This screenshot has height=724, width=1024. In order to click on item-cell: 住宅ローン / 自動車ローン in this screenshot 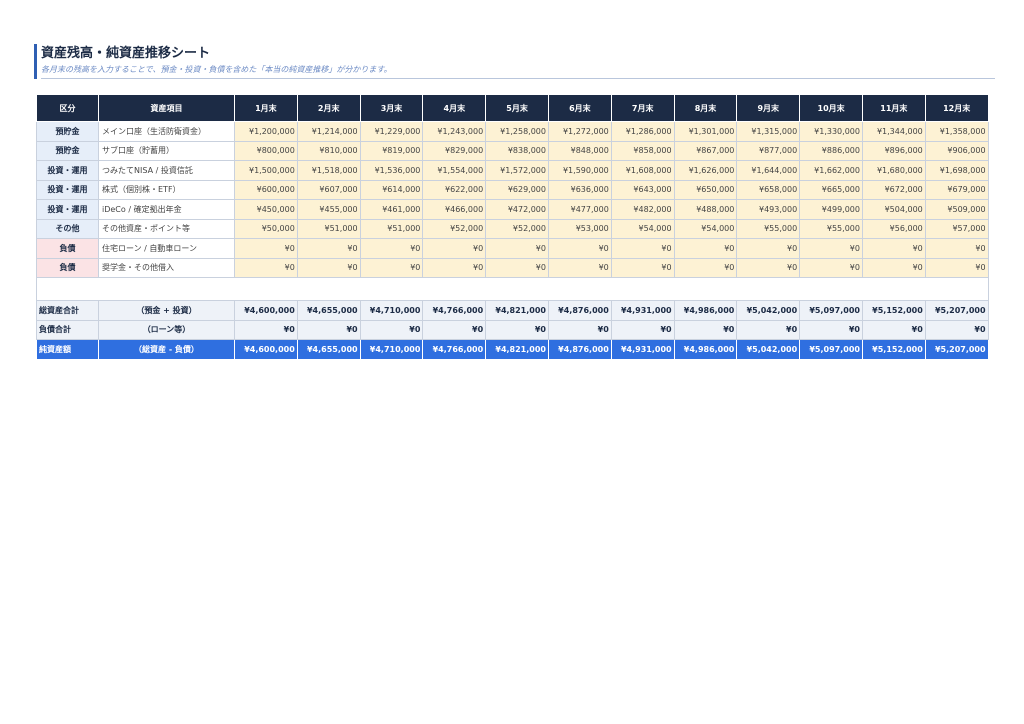, I will do `click(166, 248)`.